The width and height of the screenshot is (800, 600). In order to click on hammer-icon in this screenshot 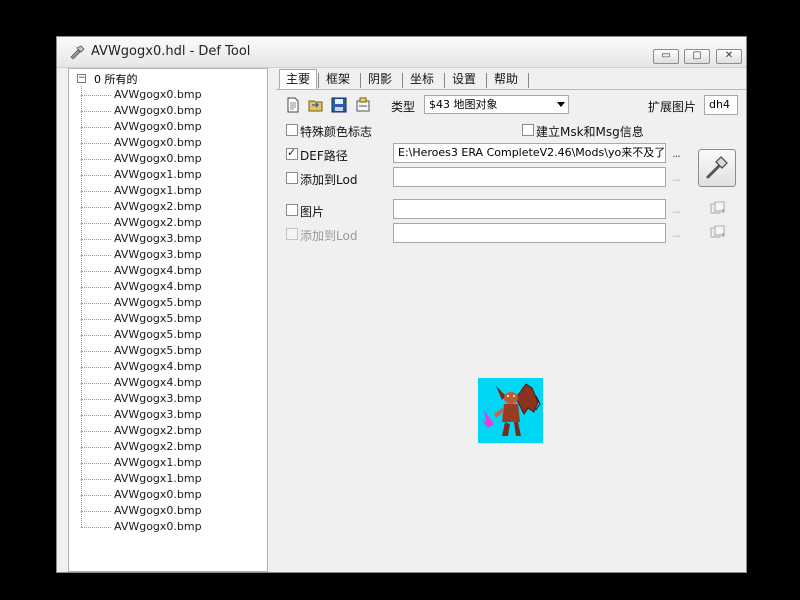, I will do `click(717, 167)`.